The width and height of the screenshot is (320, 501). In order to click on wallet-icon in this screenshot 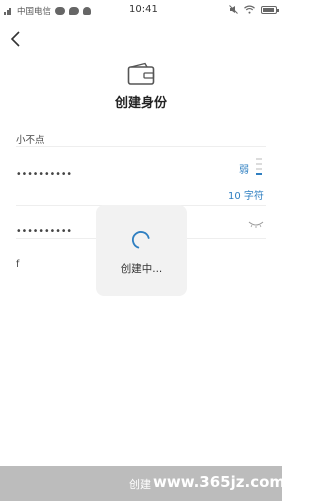, I will do `click(141, 73)`.